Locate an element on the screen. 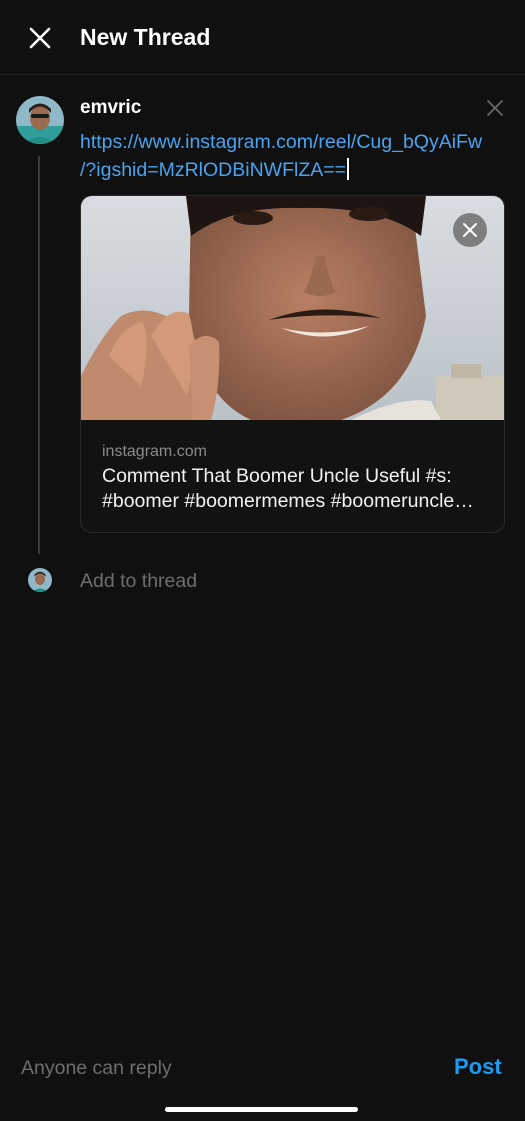 The width and height of the screenshot is (525, 1121). preview-title-line-1: Comment That Boomer Uncle Useful #s: is located at coordinates (277, 476).